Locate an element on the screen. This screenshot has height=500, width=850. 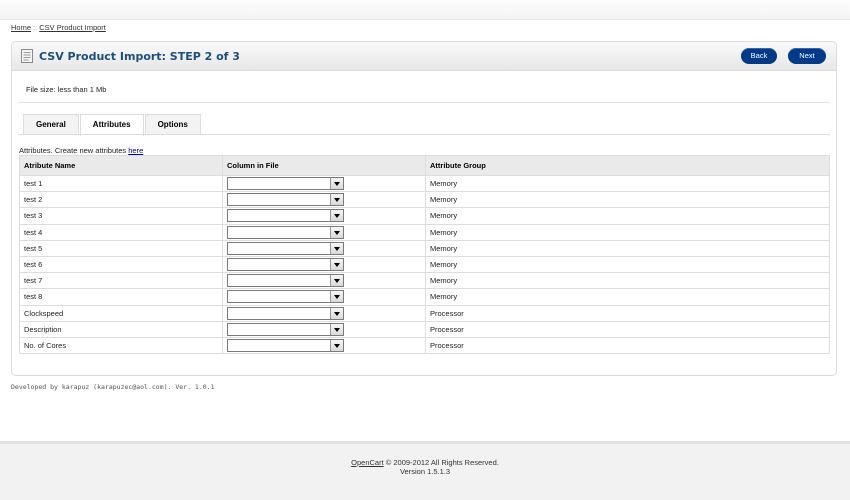
tab-options: Options is located at coordinates (172, 124).